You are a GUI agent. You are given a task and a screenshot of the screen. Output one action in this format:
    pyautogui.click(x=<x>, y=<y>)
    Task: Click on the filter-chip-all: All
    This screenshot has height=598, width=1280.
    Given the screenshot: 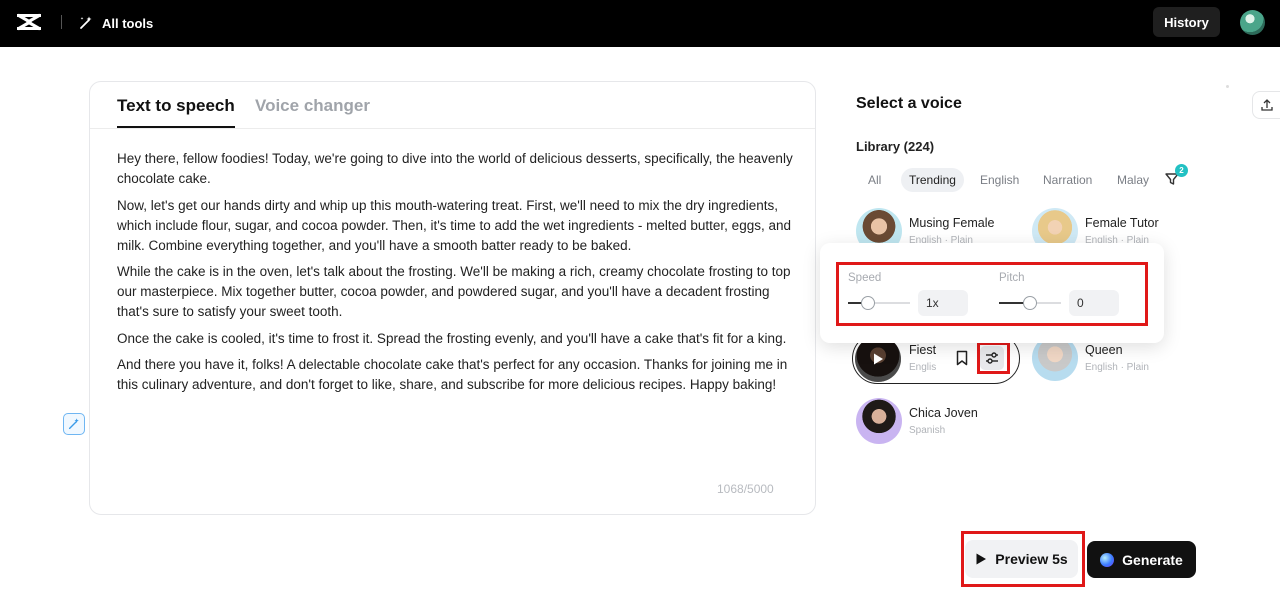 What is the action you would take?
    pyautogui.click(x=874, y=180)
    